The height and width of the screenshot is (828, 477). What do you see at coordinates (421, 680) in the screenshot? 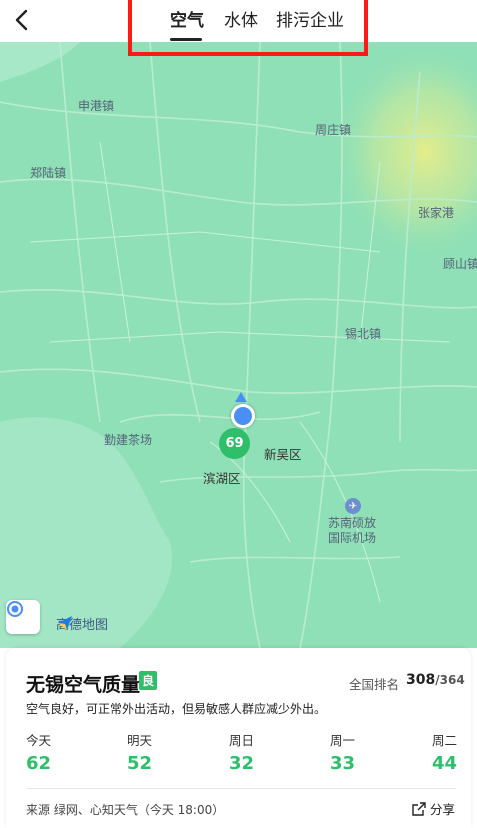
I see `rank-number: 308` at bounding box center [421, 680].